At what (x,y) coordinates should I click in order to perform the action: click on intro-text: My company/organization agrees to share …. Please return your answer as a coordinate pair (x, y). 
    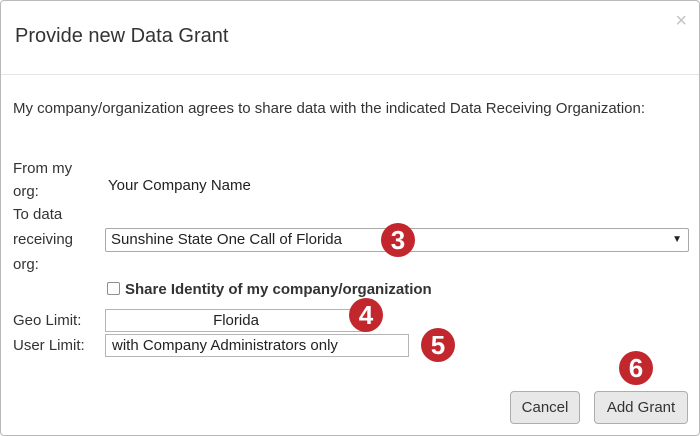
    Looking at the image, I should click on (329, 108).